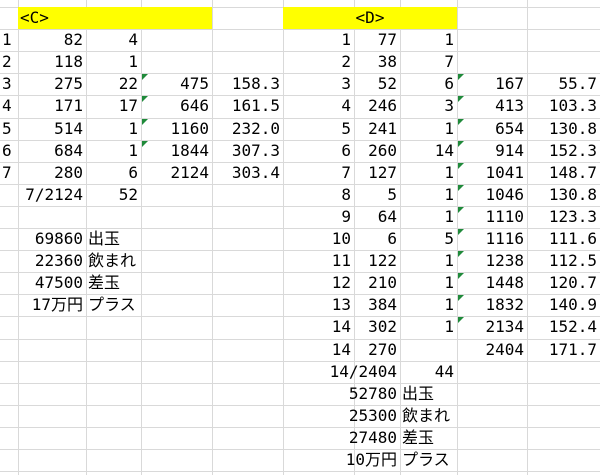 The width and height of the screenshot is (600, 475). What do you see at coordinates (176, 151) in the screenshot?
I see `cumulative-cell: 1844` at bounding box center [176, 151].